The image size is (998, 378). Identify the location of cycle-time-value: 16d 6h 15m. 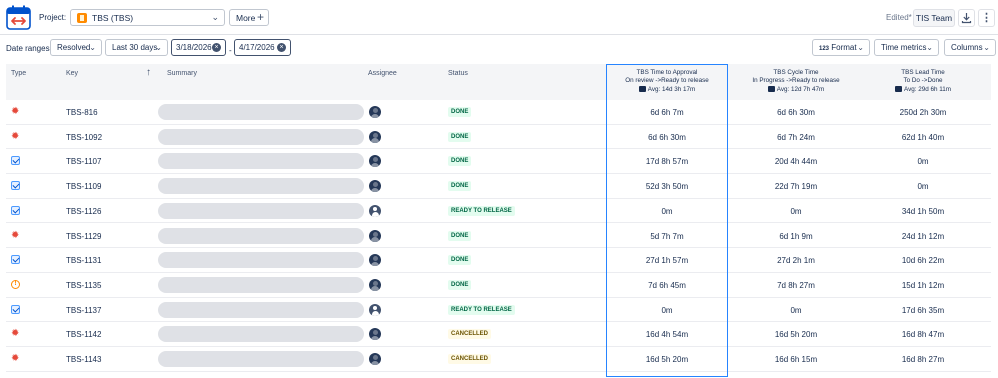
(796, 359).